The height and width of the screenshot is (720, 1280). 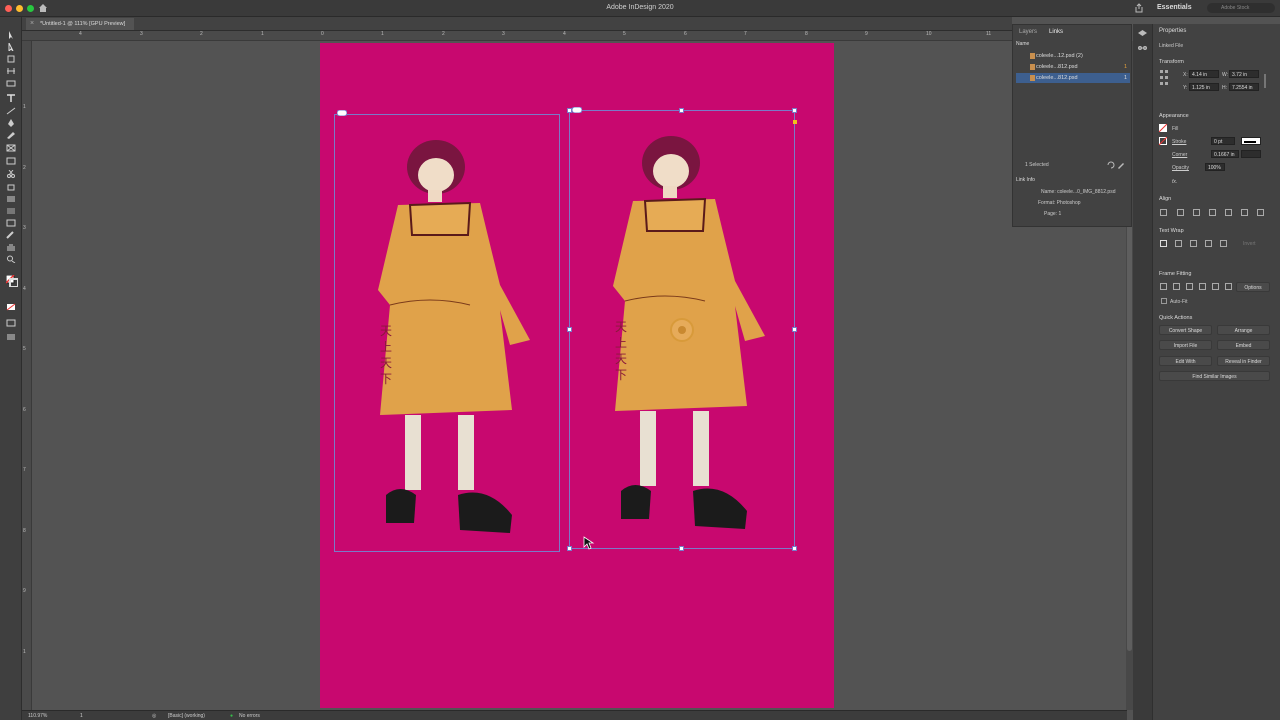 What do you see at coordinates (1215, 286) in the screenshot?
I see `center-content-icon` at bounding box center [1215, 286].